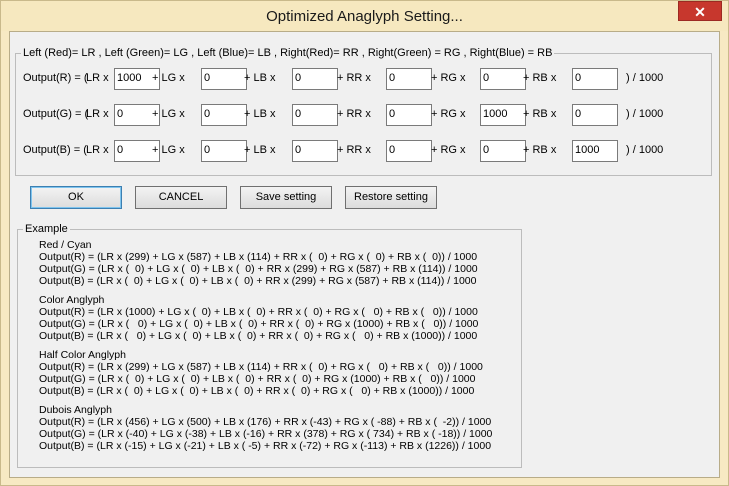 The height and width of the screenshot is (486, 729). I want to click on output-row-label: Output(B) = (, so click(55, 150).